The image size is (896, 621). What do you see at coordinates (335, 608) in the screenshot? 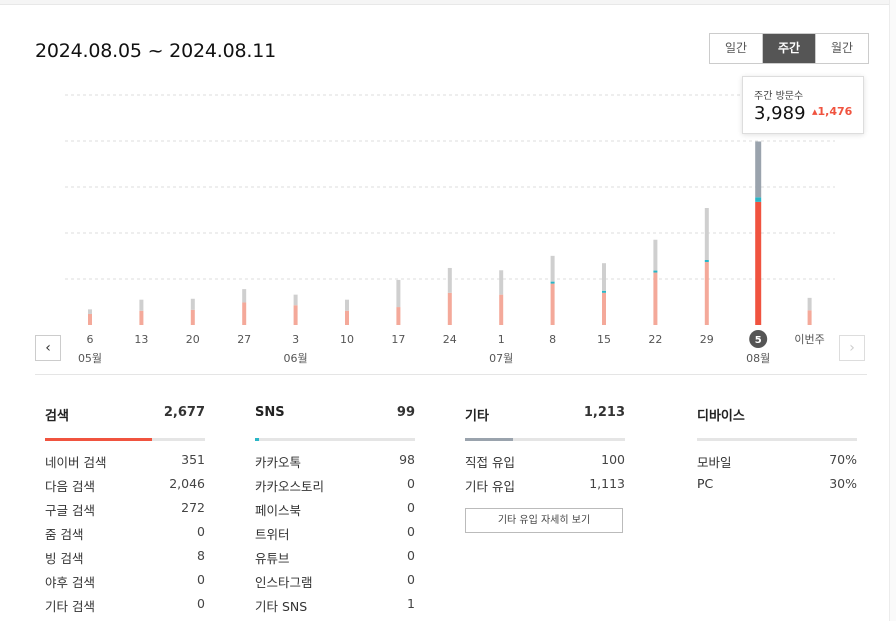
I see `list-item: 기타 SNS 1` at bounding box center [335, 608].